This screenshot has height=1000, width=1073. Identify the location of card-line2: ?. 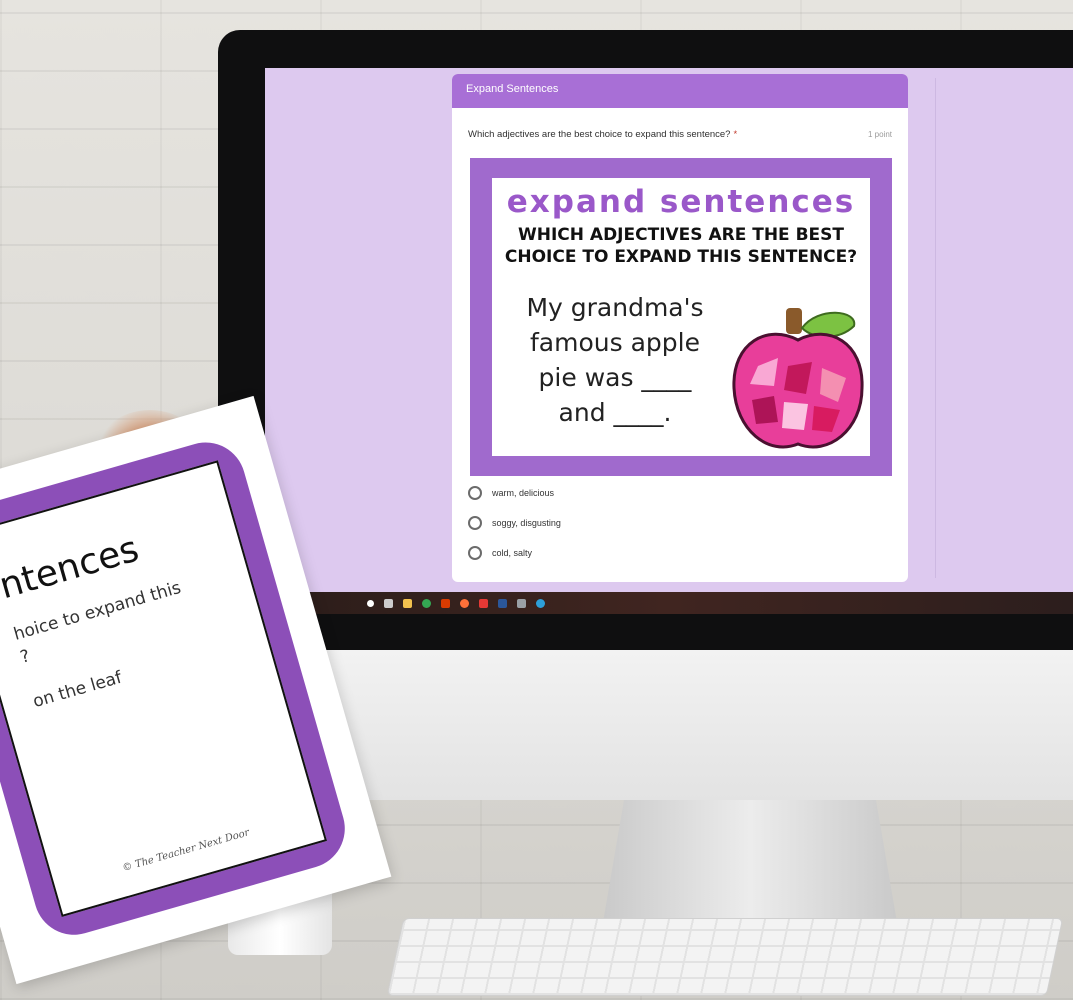
(25, 657).